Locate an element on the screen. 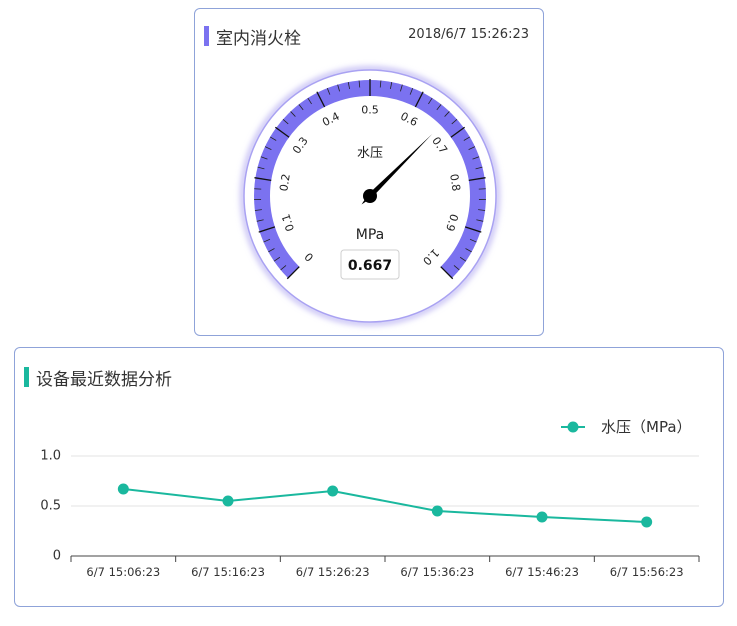 The height and width of the screenshot is (626, 737). gauge-tick-label: 0.8 is located at coordinates (455, 182).